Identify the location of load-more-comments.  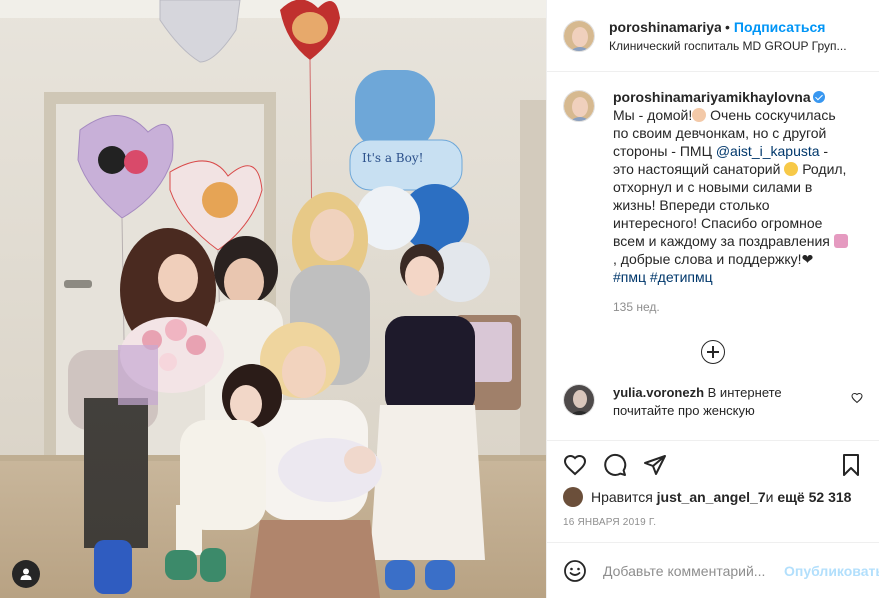
(713, 352).